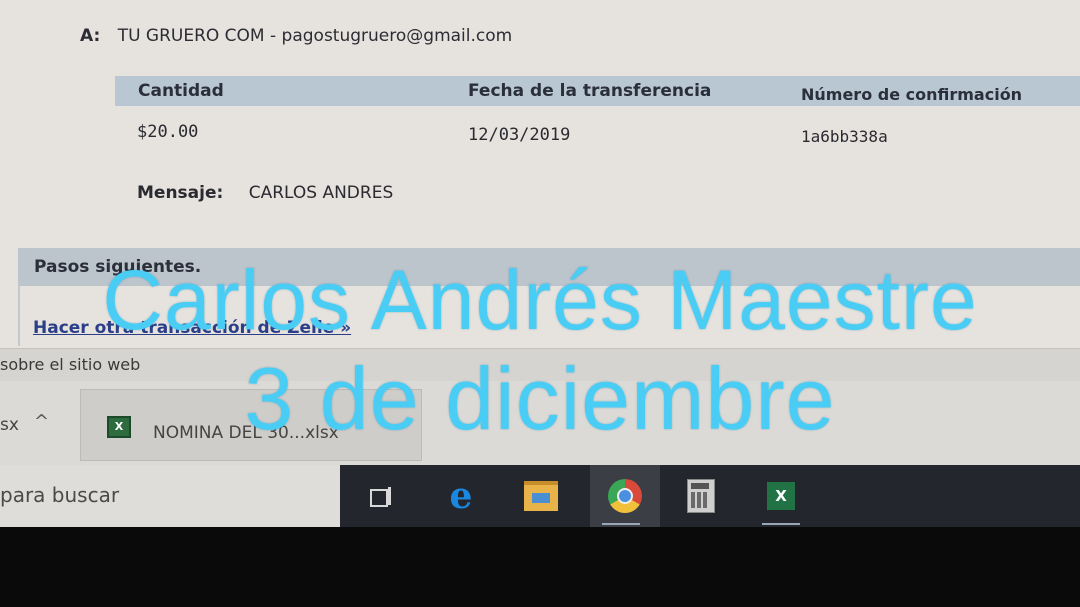  I want to click on calculator-button, so click(701, 496).